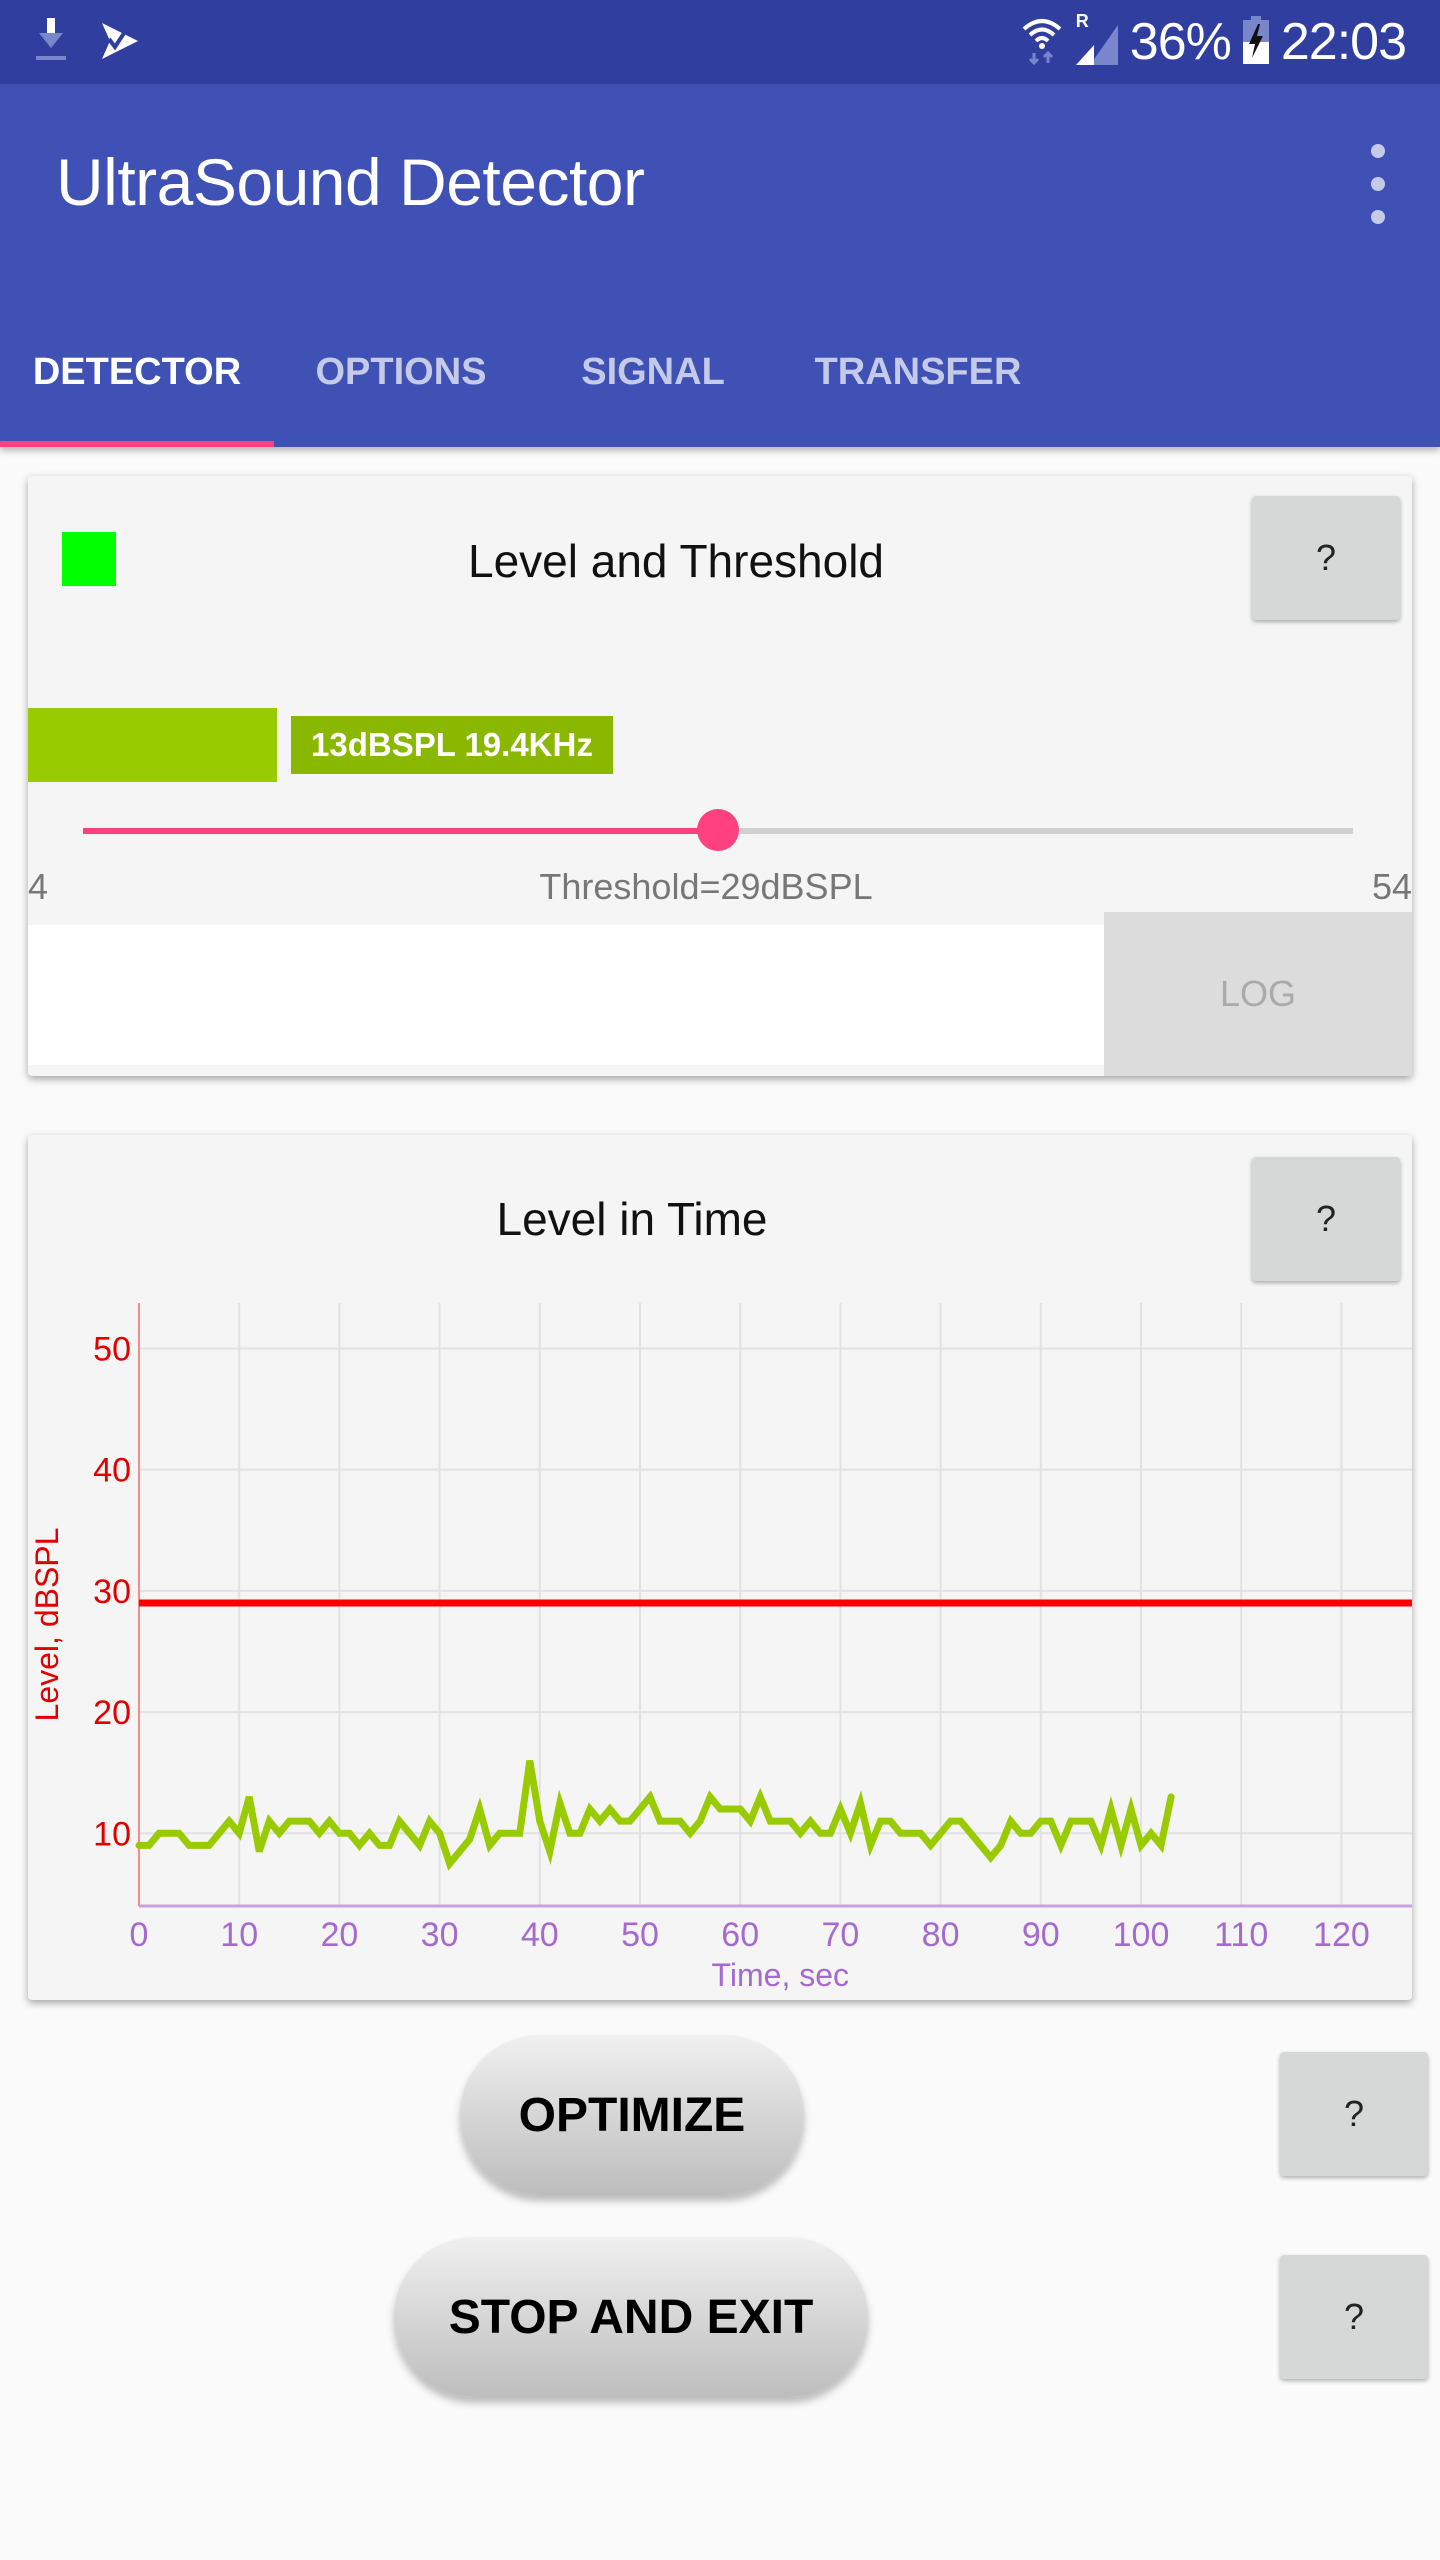 The width and height of the screenshot is (1440, 2560). I want to click on y-tick-label: 50, so click(112, 1349).